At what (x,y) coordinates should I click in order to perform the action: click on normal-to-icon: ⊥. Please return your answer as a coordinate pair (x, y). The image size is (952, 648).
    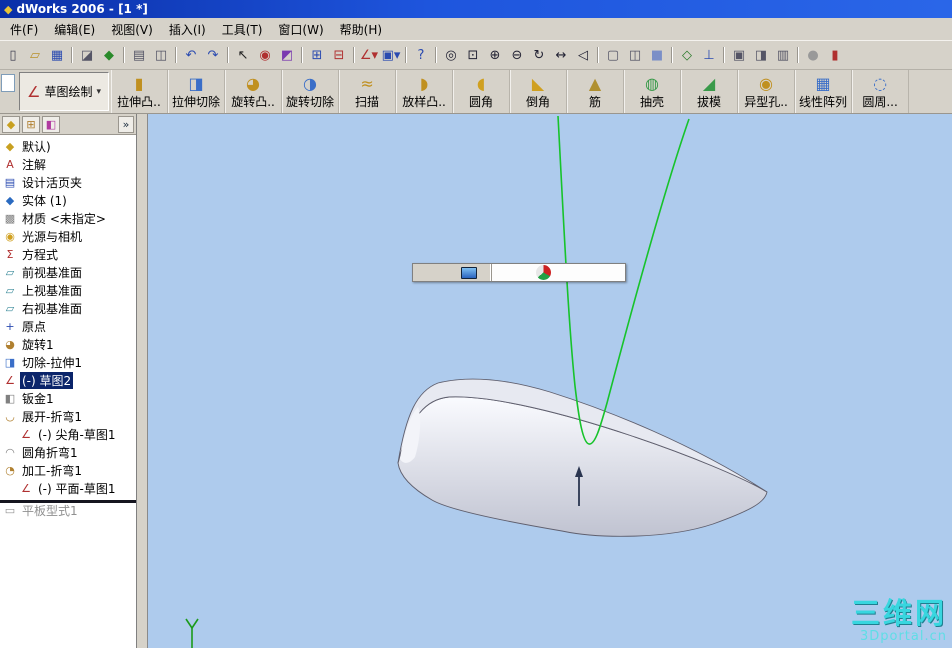
    Looking at the image, I should click on (709, 55).